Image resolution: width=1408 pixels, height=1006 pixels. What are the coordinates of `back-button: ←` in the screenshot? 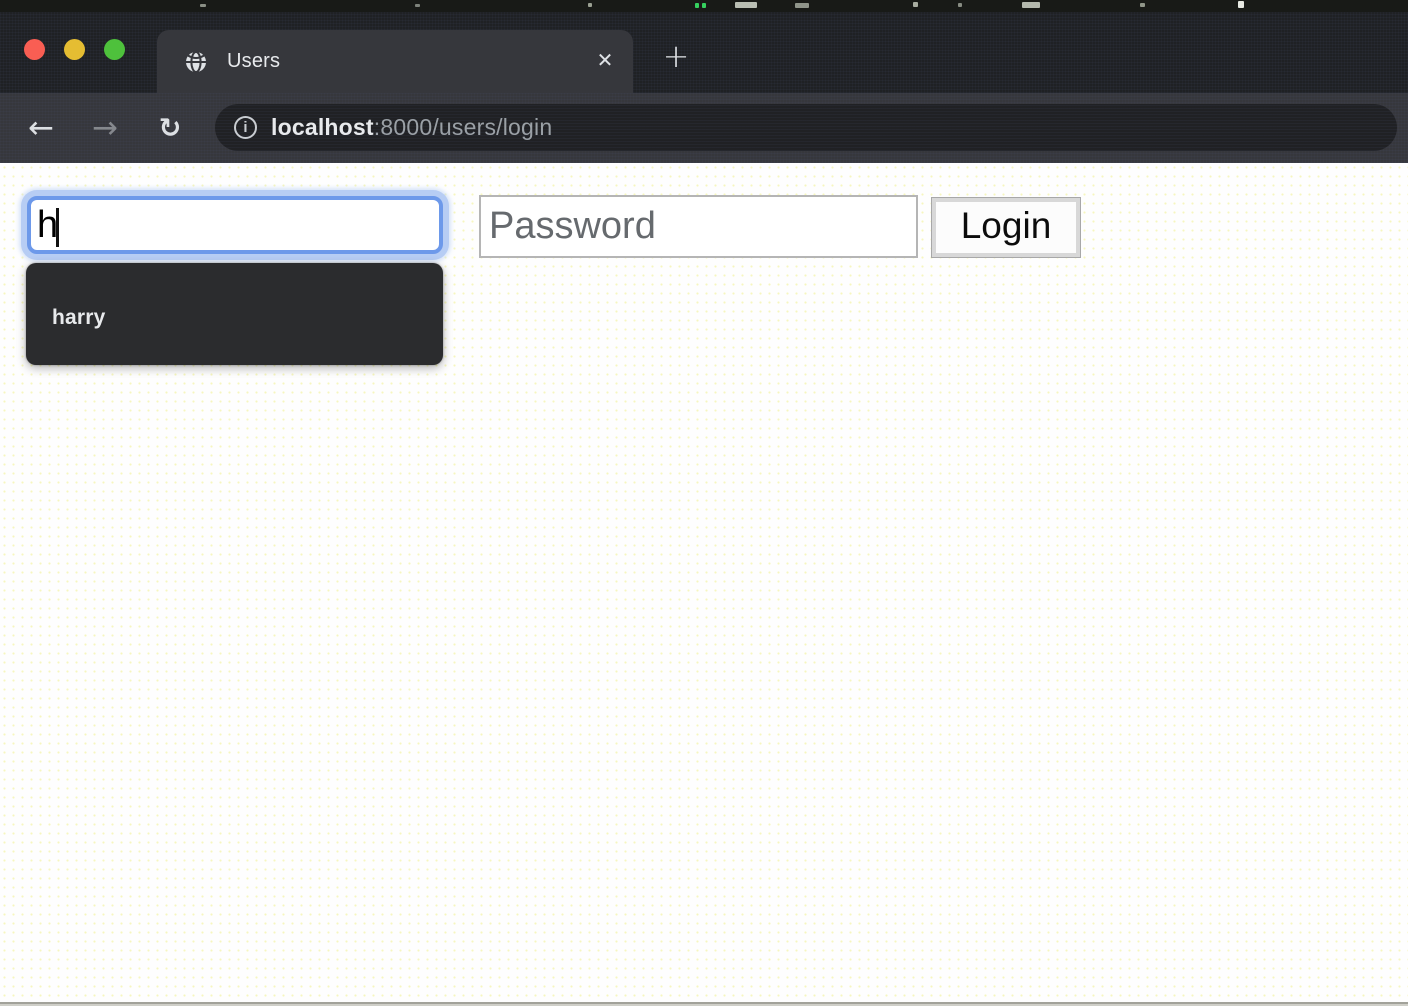 It's located at (41, 128).